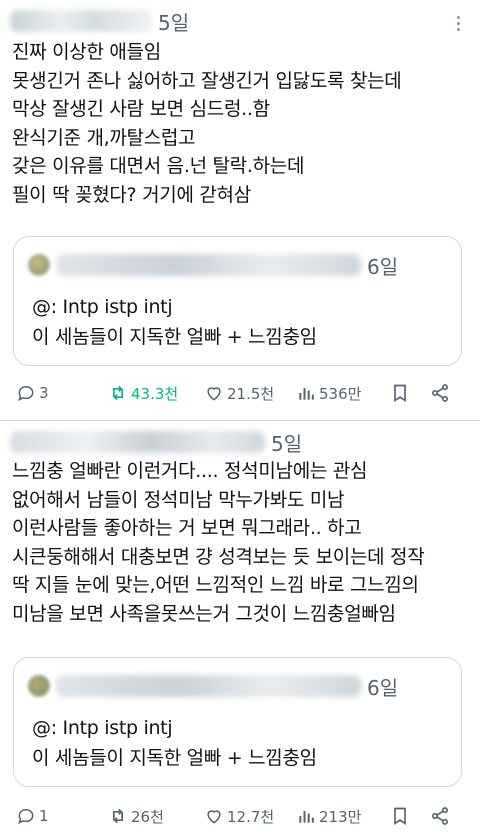 This screenshot has width=480, height=836. Describe the element at coordinates (458, 23) in the screenshot. I see `more-icon` at that location.